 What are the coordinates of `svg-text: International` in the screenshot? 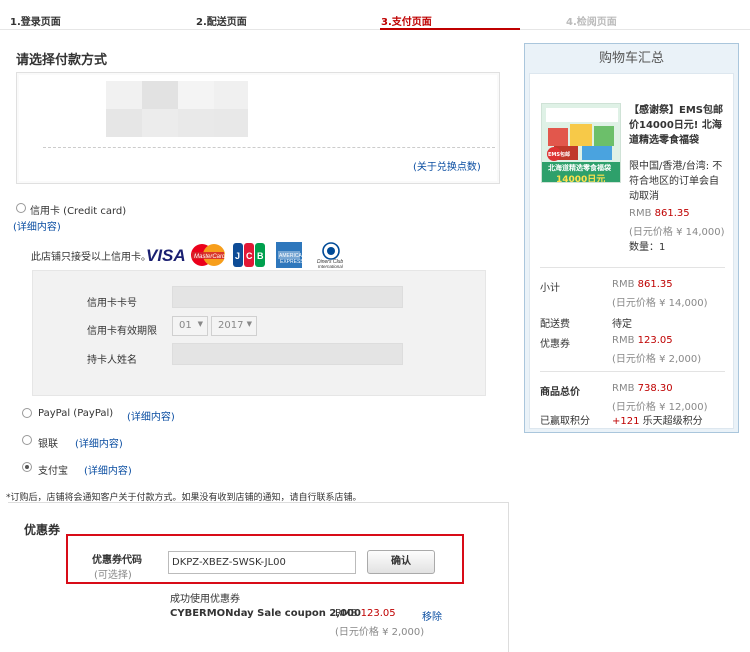 It's located at (331, 266).